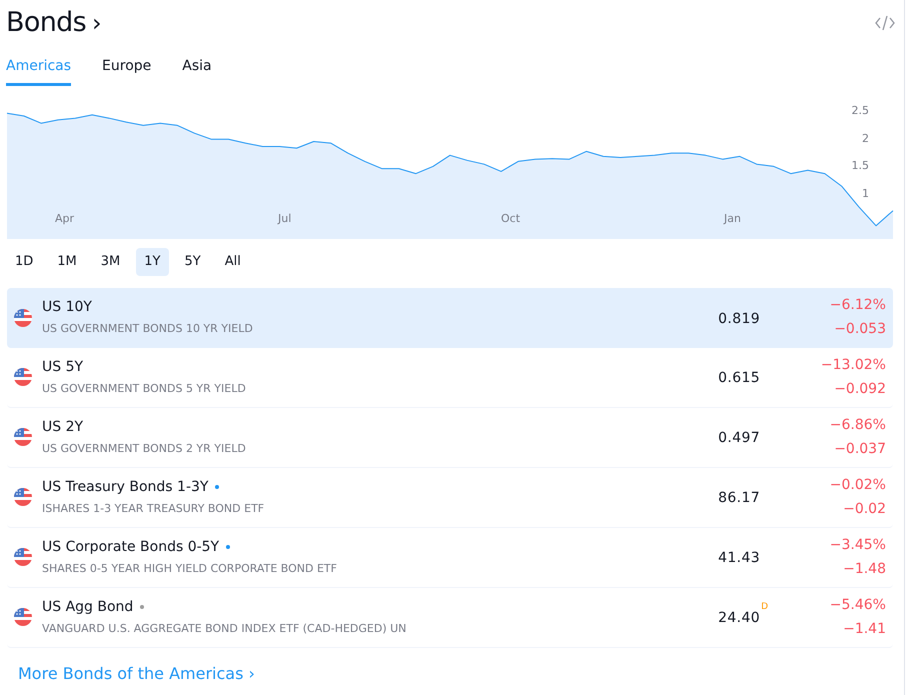 Image resolution: width=909 pixels, height=695 pixels. I want to click on bond-row: US Treasury Bonds 1-3Y ISHARES 1-3 YEAR TREASURY BOND ETF 86.17 −0.02% −0.02, so click(450, 498).